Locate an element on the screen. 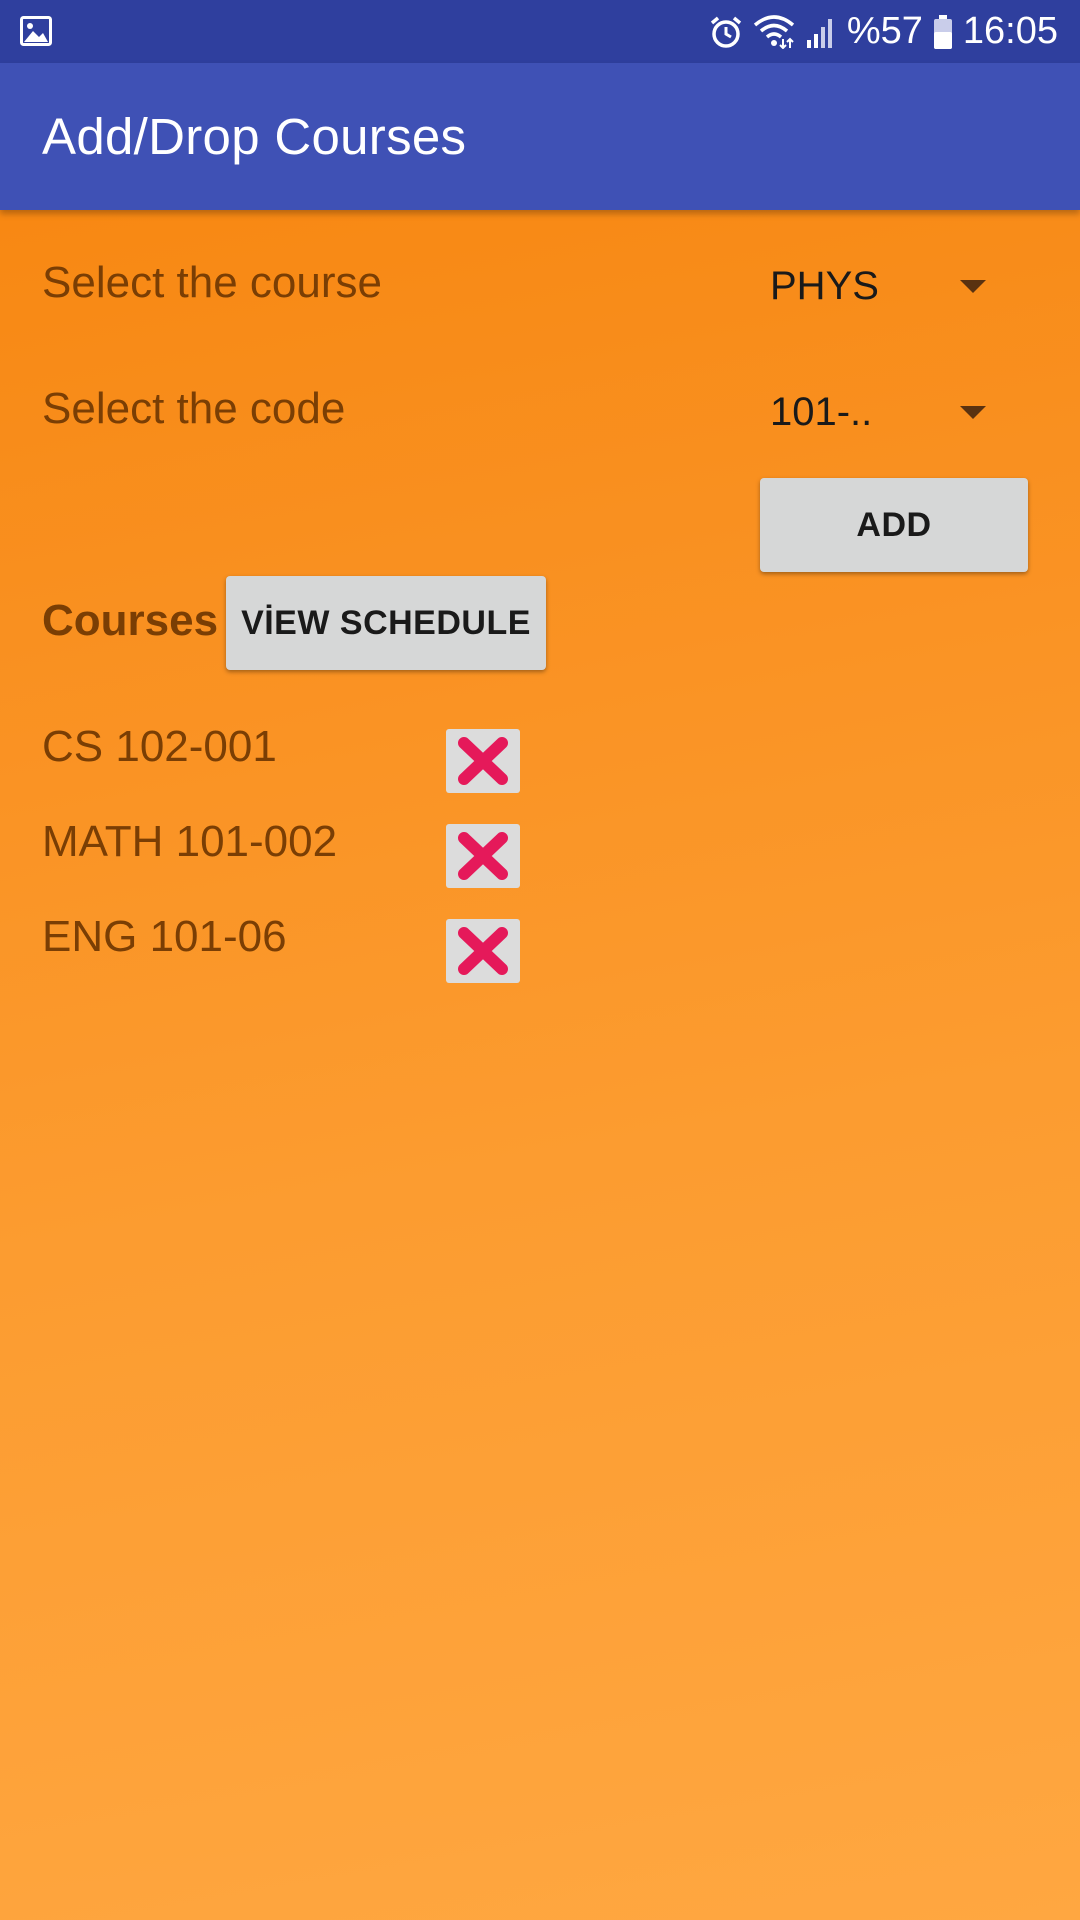  view-schedule-button: VİEW SCHEDULE is located at coordinates (386, 623).